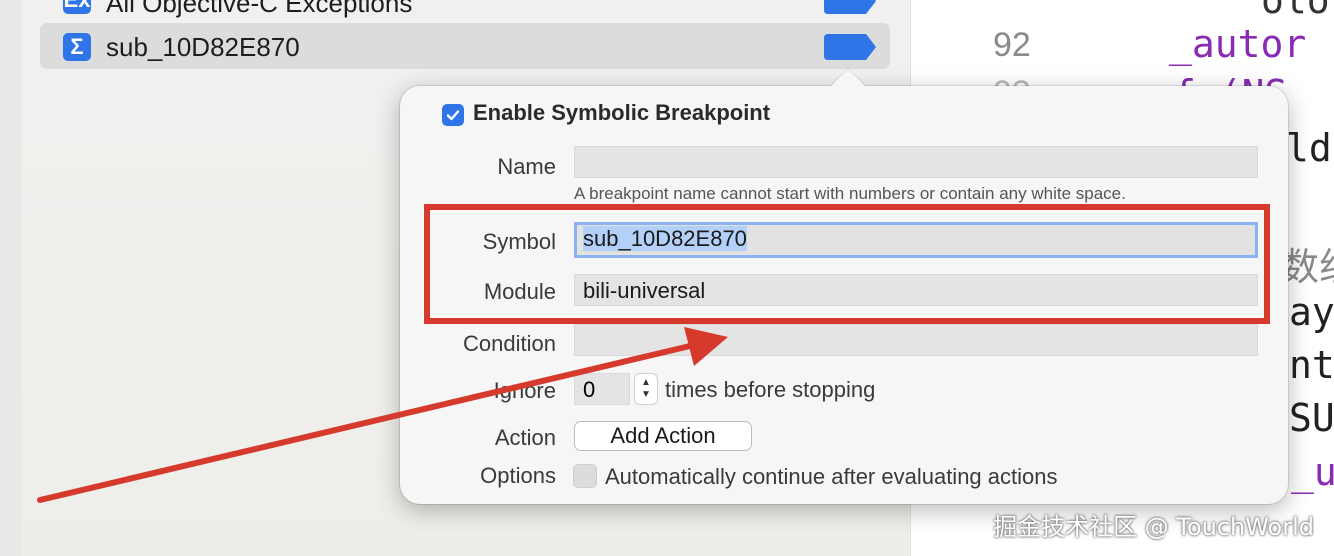 Image resolution: width=1334 pixels, height=556 pixels. I want to click on condition-field, so click(916, 340).